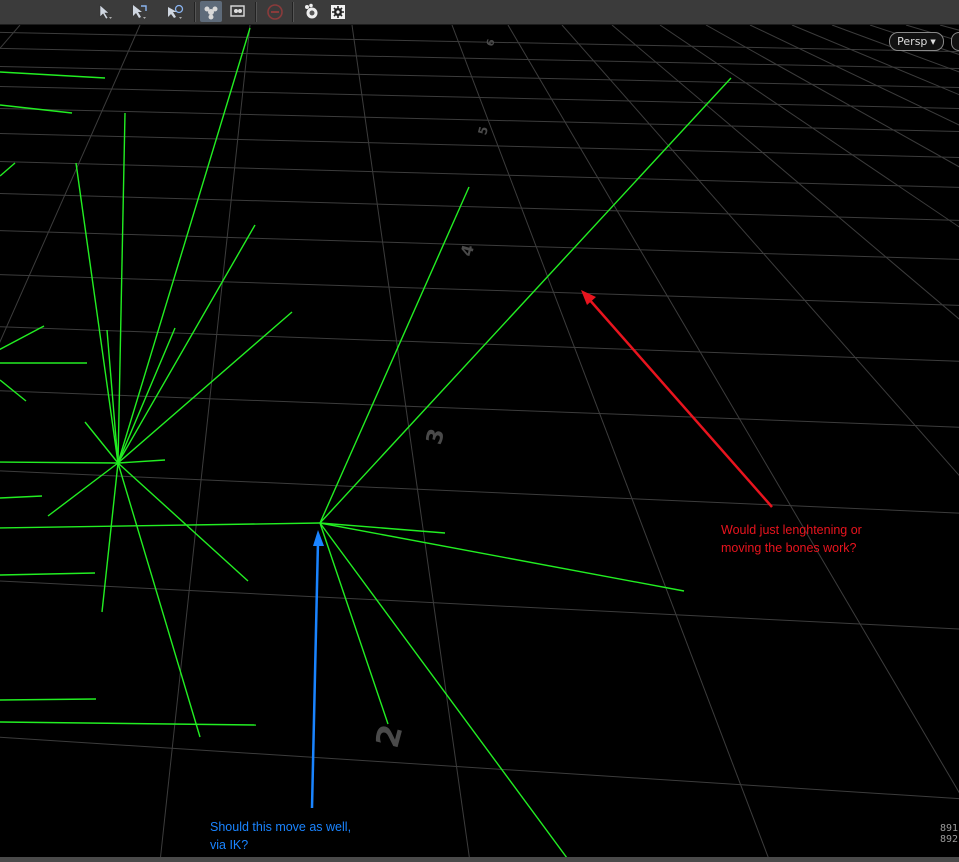 This screenshot has height=862, width=959. What do you see at coordinates (933, 41) in the screenshot?
I see `chevron-down-icon: ▼` at bounding box center [933, 41].